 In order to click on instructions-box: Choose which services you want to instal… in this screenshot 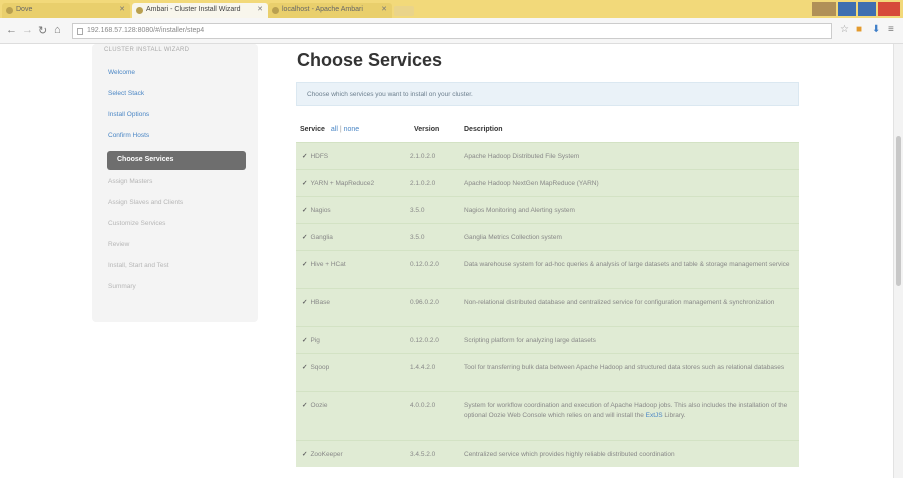, I will do `click(547, 94)`.